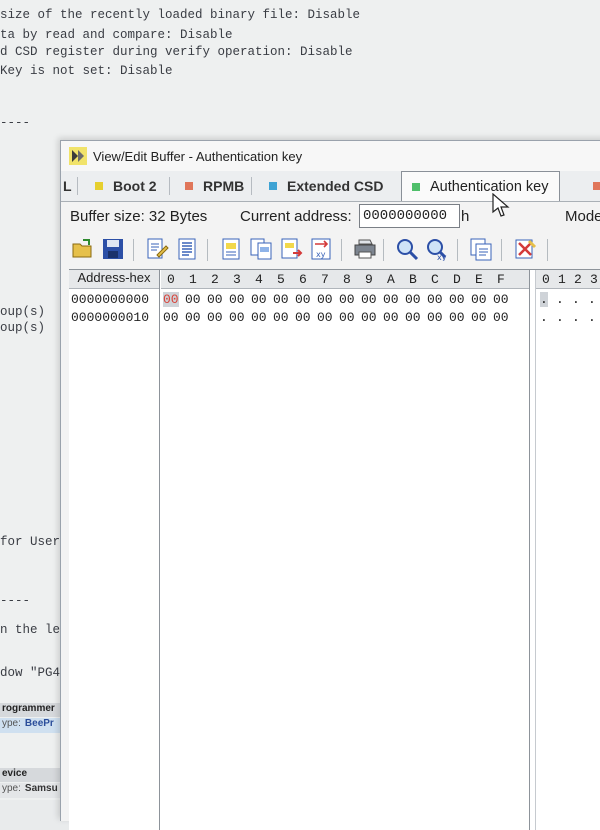 Image resolution: width=600 pixels, height=830 pixels. Describe the element at coordinates (480, 186) in the screenshot. I see `tab-authentication-key: Authentication key` at that location.